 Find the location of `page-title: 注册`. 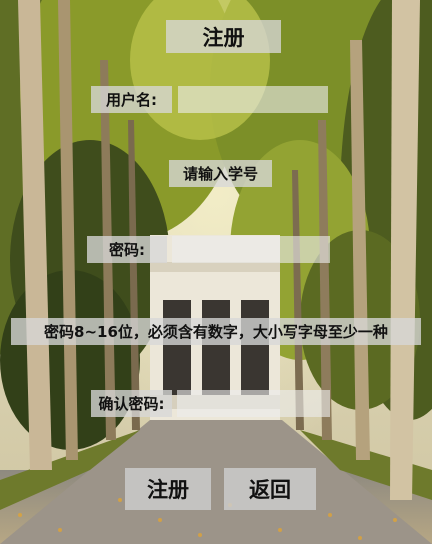

page-title: 注册 is located at coordinates (223, 36).